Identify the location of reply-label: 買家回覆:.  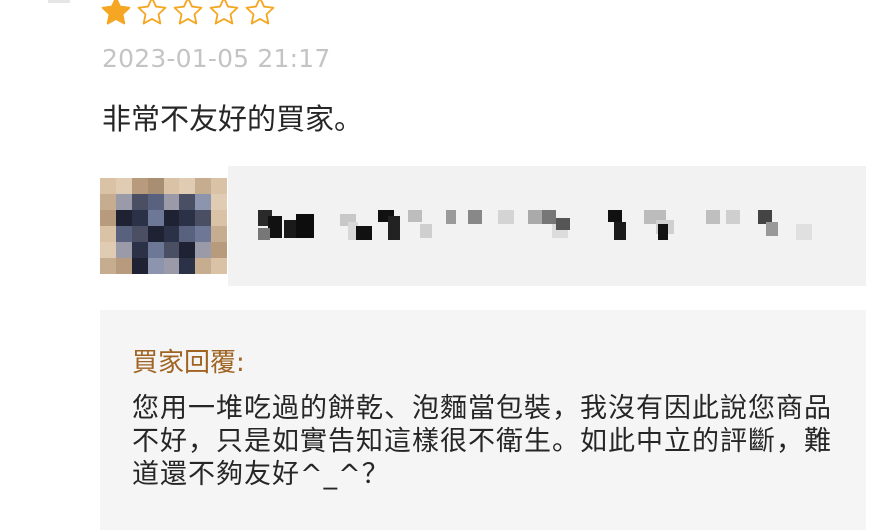
(188, 363).